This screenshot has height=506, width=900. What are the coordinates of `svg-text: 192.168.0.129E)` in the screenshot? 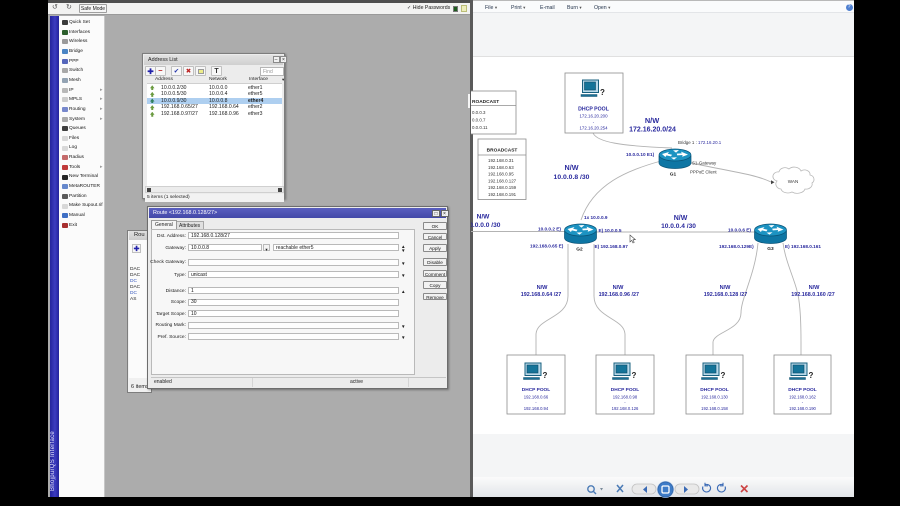 It's located at (736, 246).